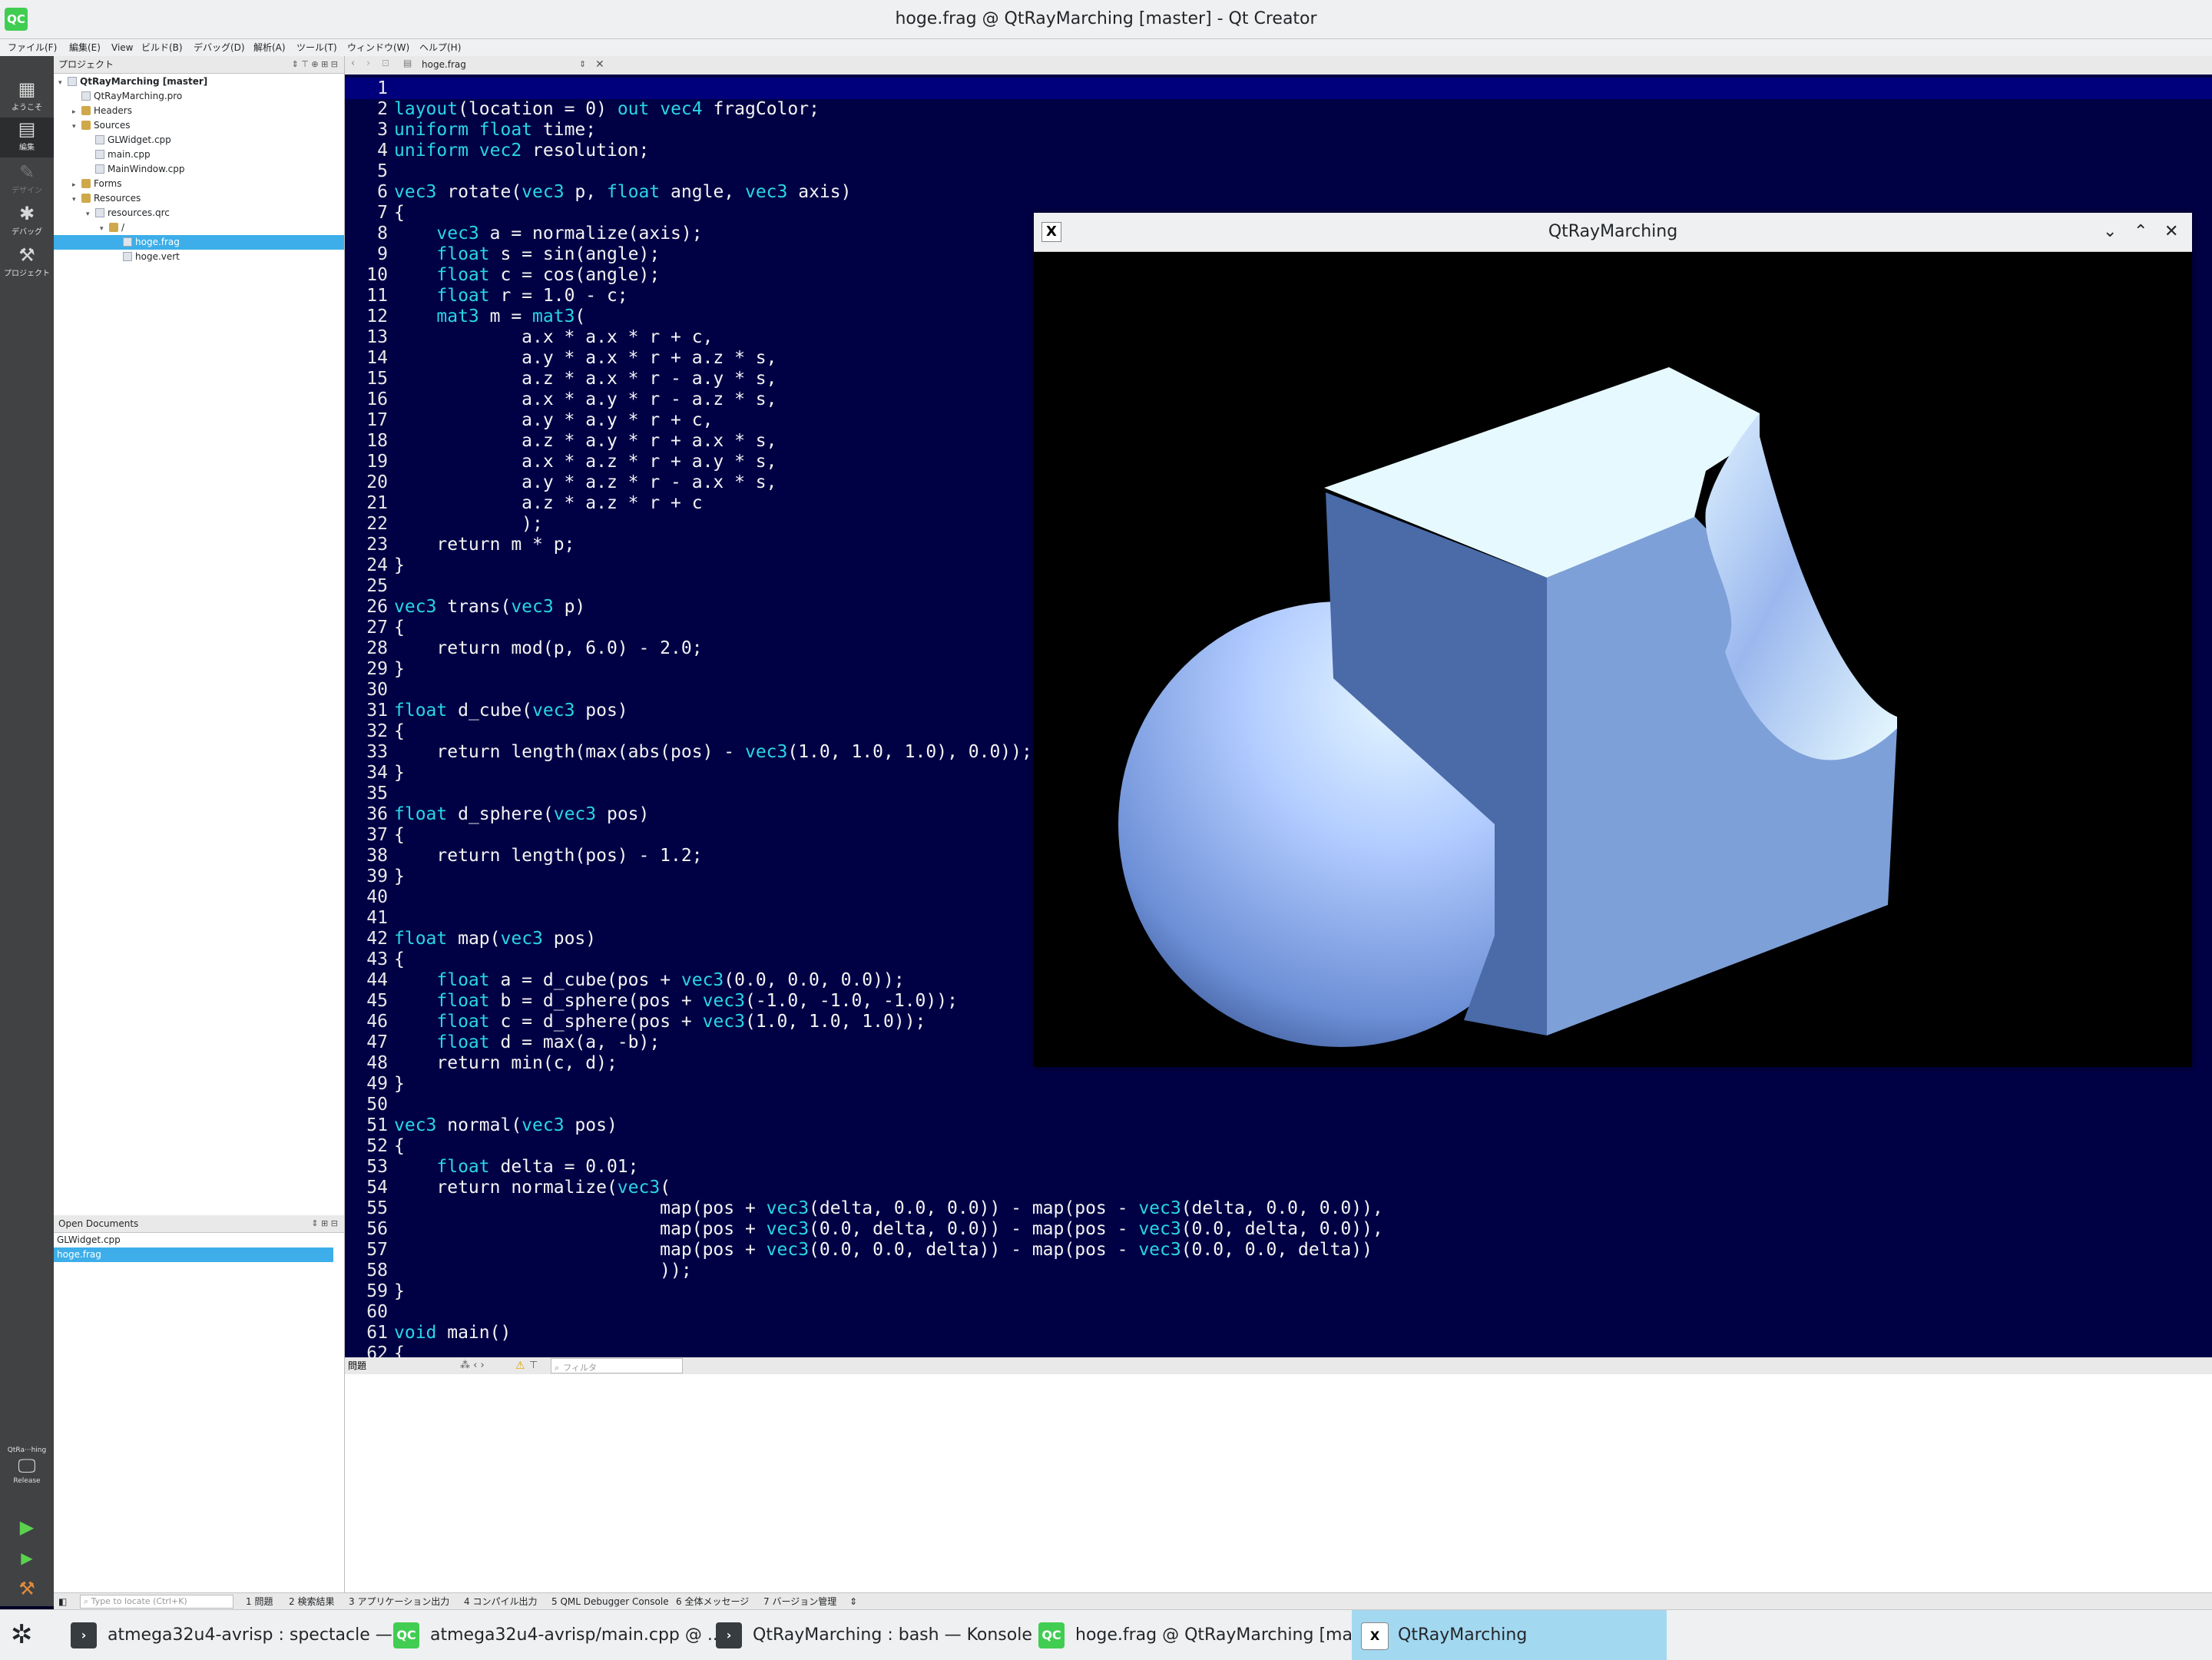 The width and height of the screenshot is (2212, 1660). I want to click on line-number: 45, so click(377, 1001).